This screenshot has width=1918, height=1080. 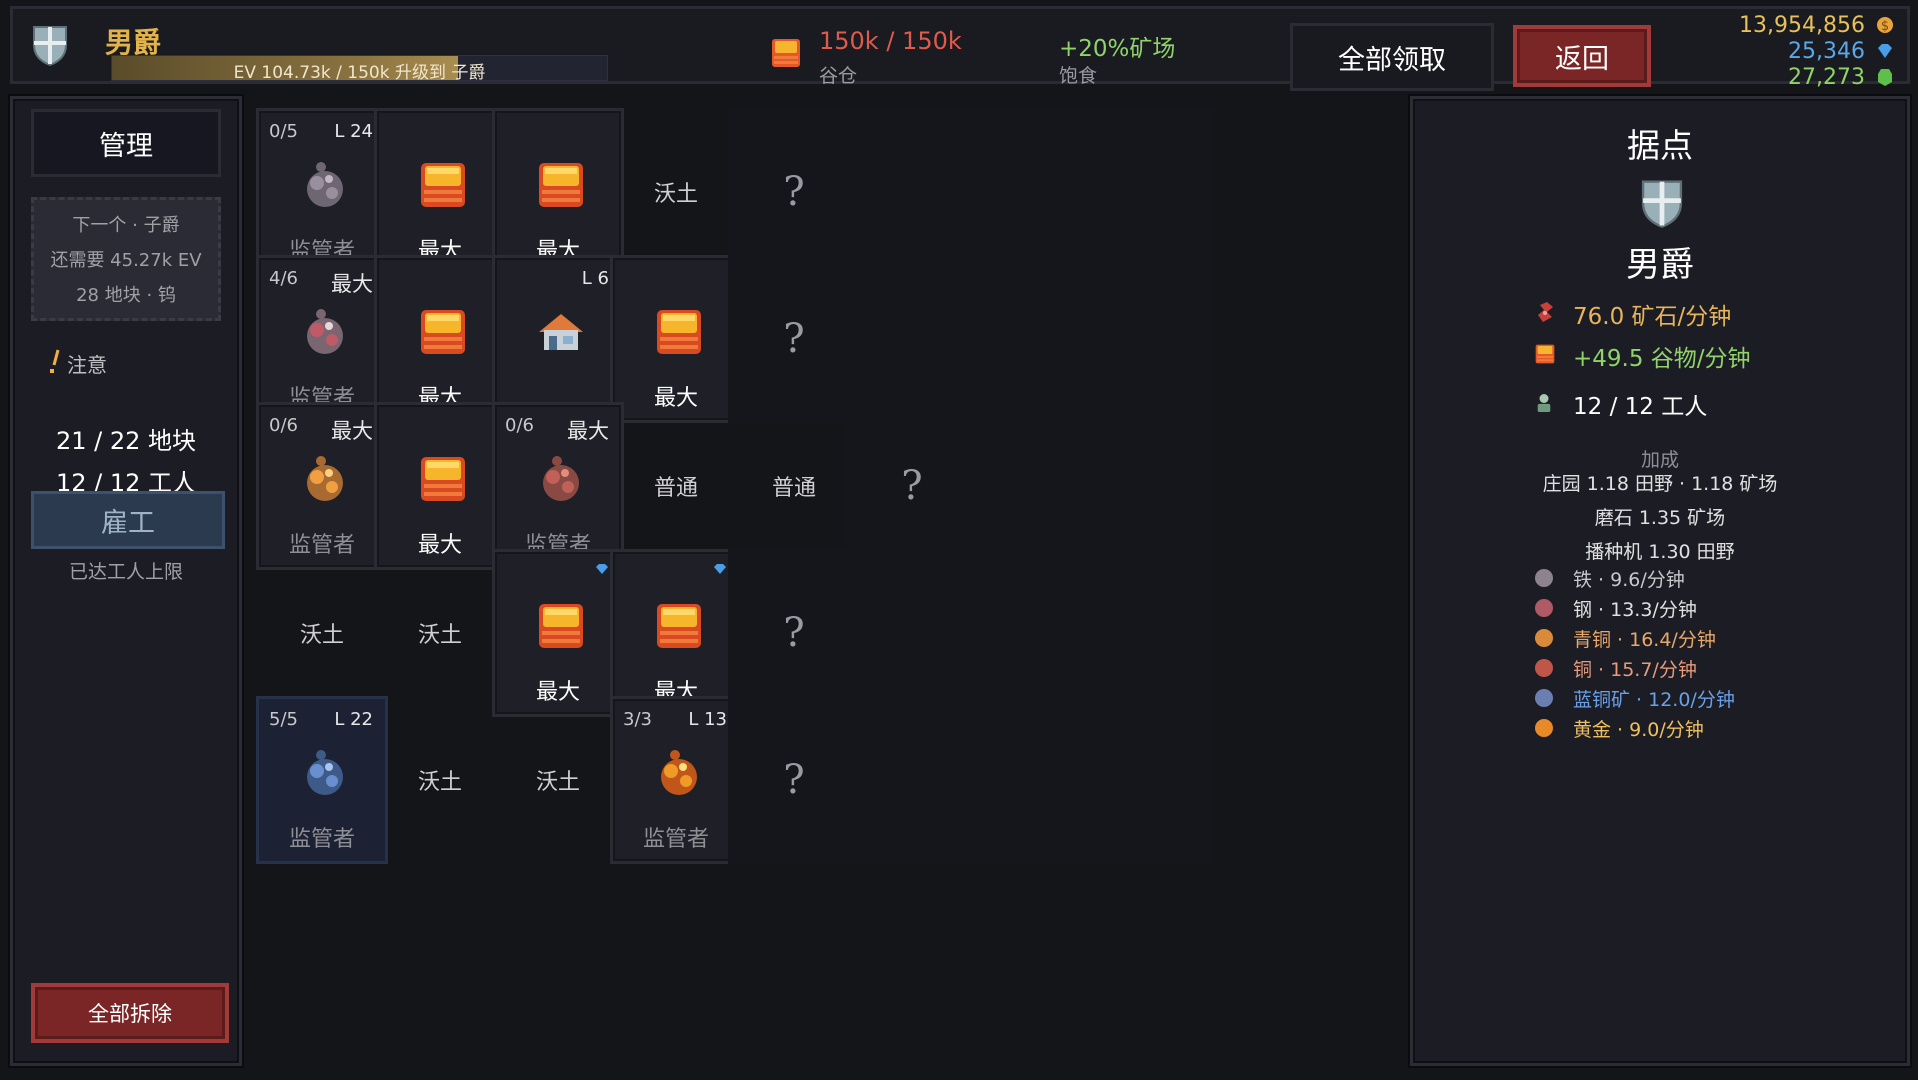 What do you see at coordinates (1635, 670) in the screenshot?
I see `ore-rate-row: 铜 · 15.7/分钟` at bounding box center [1635, 670].